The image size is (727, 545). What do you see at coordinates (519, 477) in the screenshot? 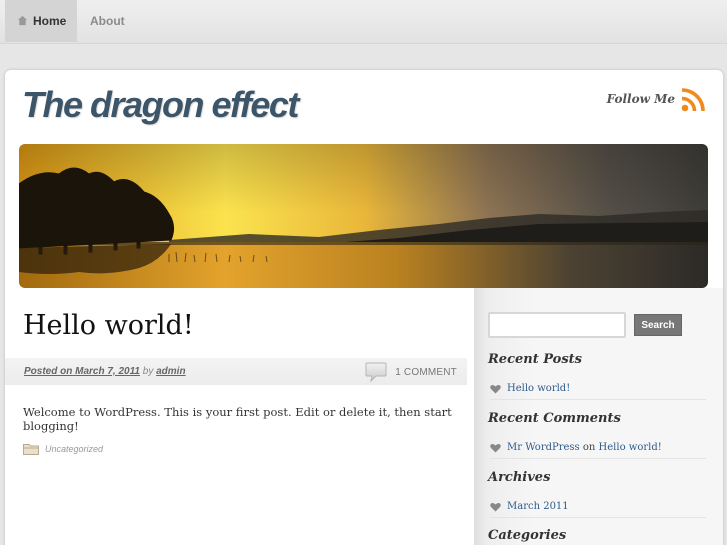
I see `archives-heading: Archives` at bounding box center [519, 477].